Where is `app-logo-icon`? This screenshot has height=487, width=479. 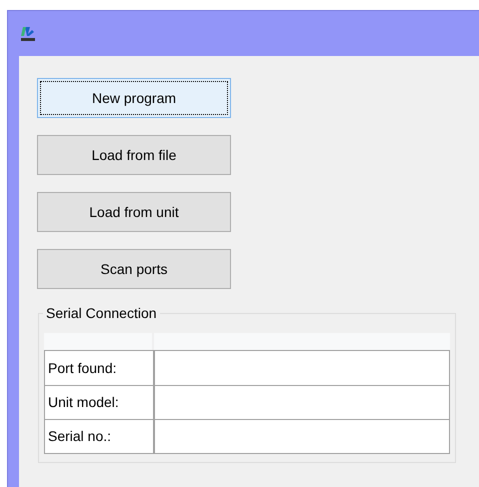
app-logo-icon is located at coordinates (28, 34).